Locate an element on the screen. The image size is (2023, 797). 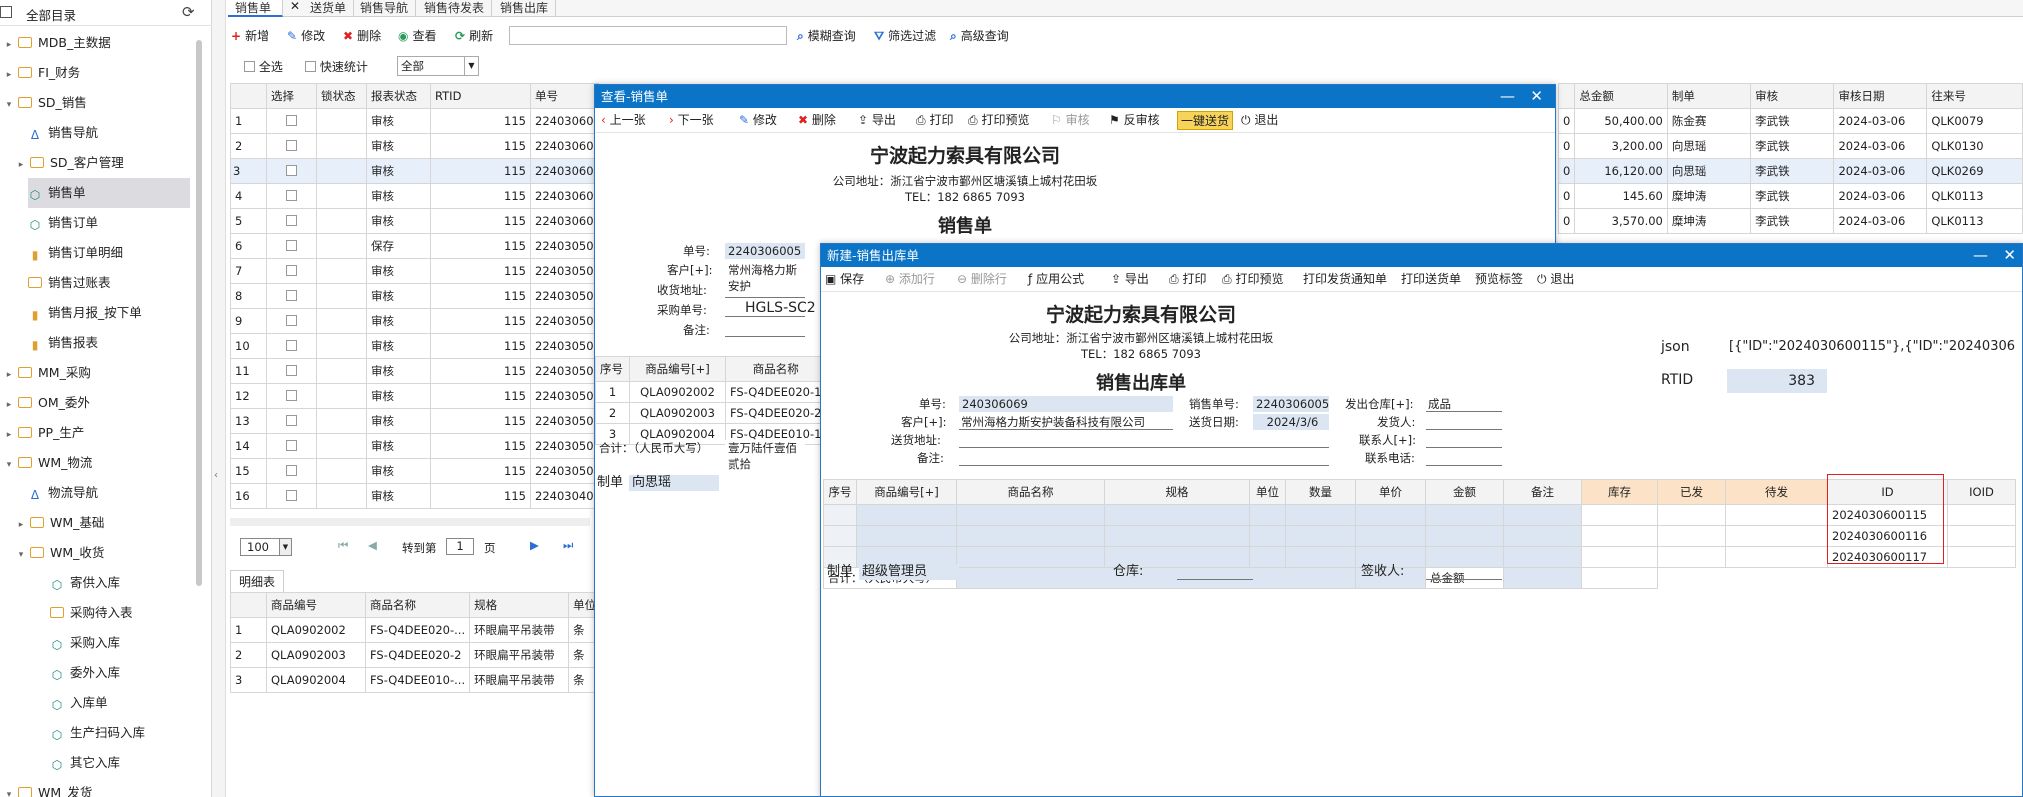
audit-button: ⚐ 审核 is located at coordinates (1070, 120).